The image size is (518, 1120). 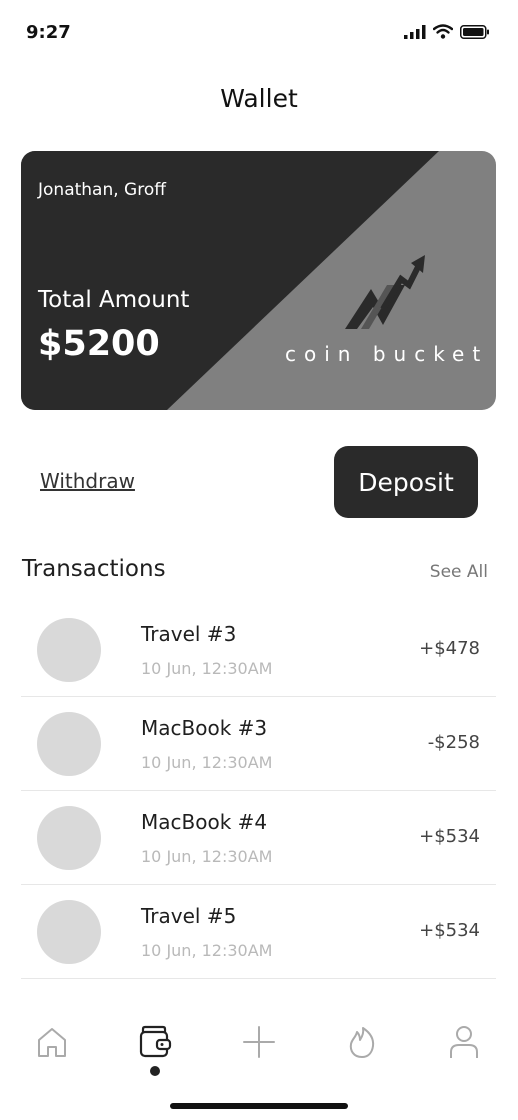 I want to click on transaction-row: MacBook #4 10 Jun, 12:30AM +$534, so click(x=258, y=838).